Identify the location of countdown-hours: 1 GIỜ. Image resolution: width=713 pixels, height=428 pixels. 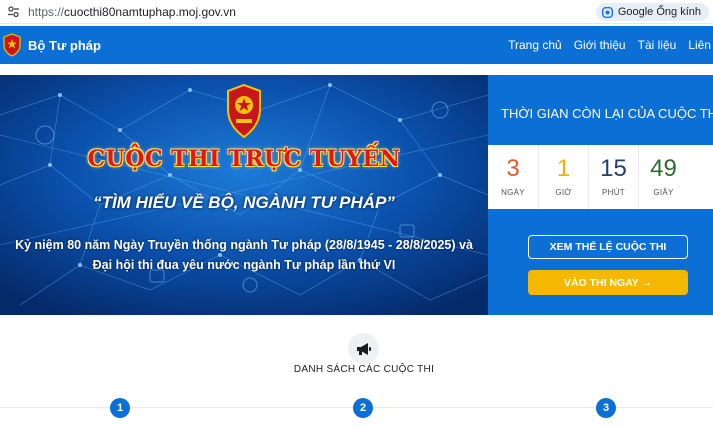
(563, 177).